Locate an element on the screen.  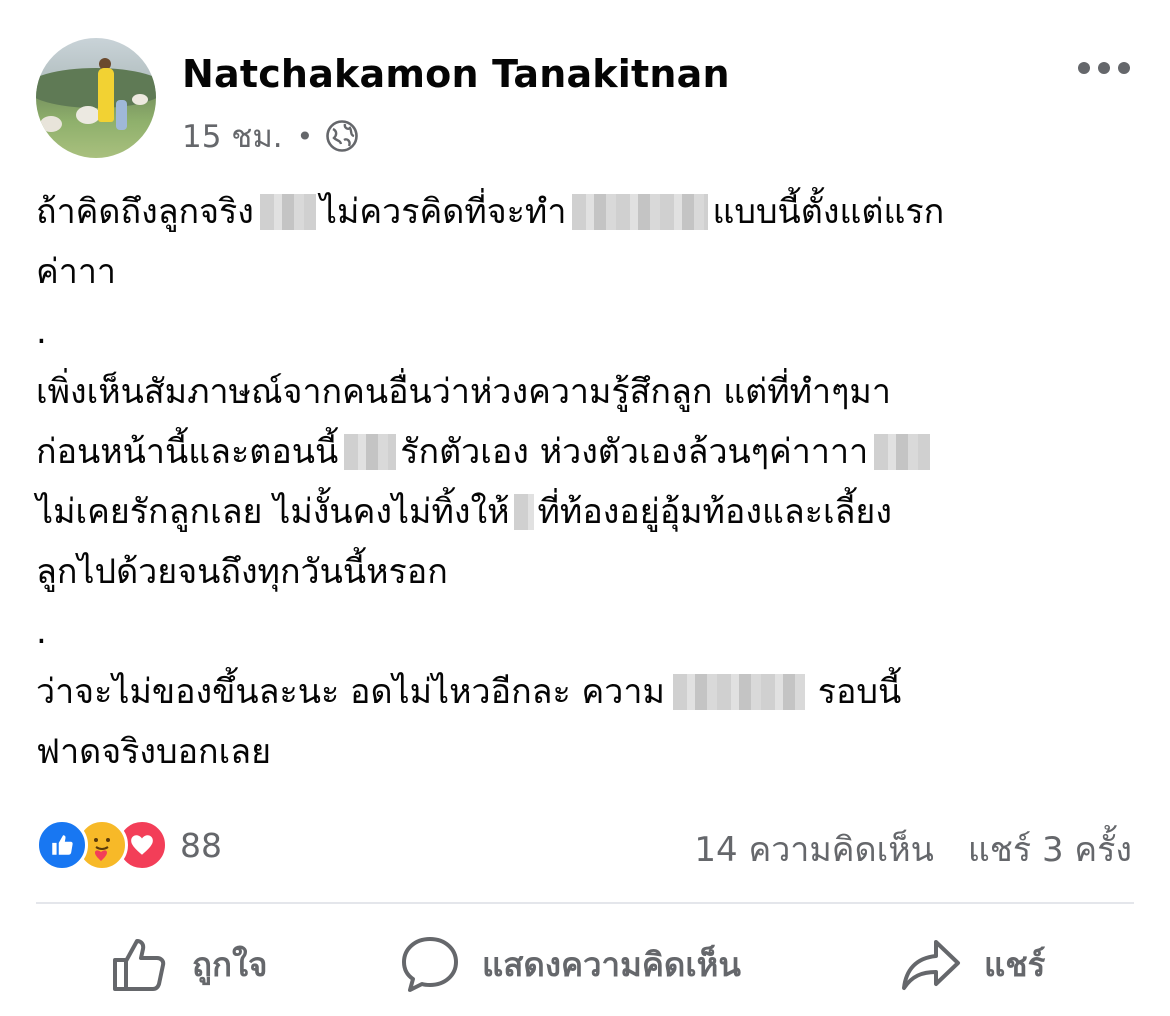
divider is located at coordinates (585, 903).